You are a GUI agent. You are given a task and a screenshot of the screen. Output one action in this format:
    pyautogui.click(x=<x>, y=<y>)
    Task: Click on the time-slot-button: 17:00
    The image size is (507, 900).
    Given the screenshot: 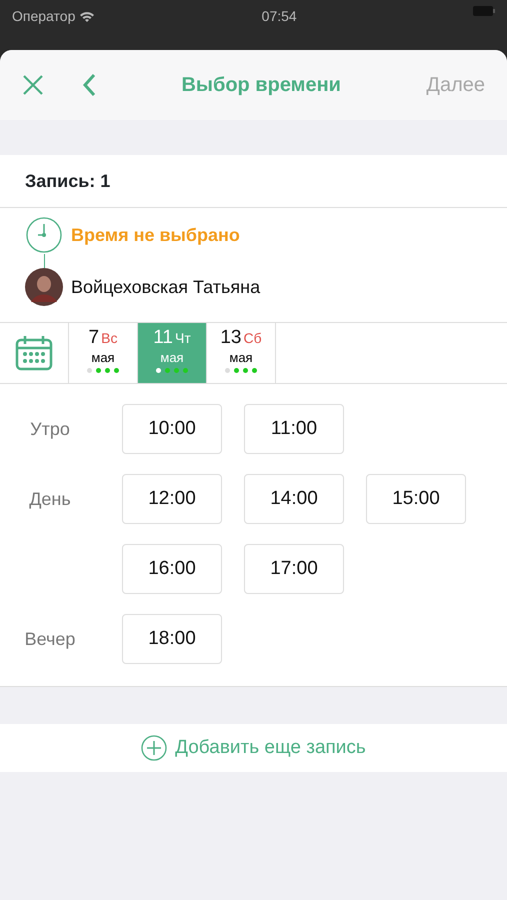 What is the action you would take?
    pyautogui.click(x=294, y=569)
    